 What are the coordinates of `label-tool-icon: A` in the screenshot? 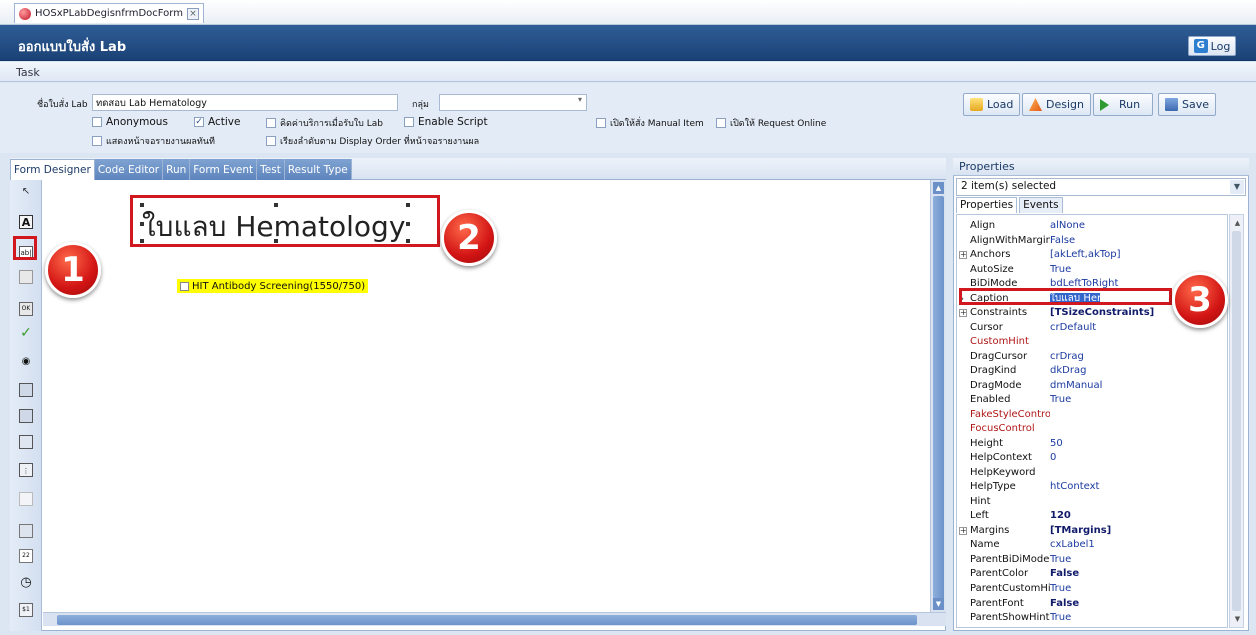 It's located at (26, 222).